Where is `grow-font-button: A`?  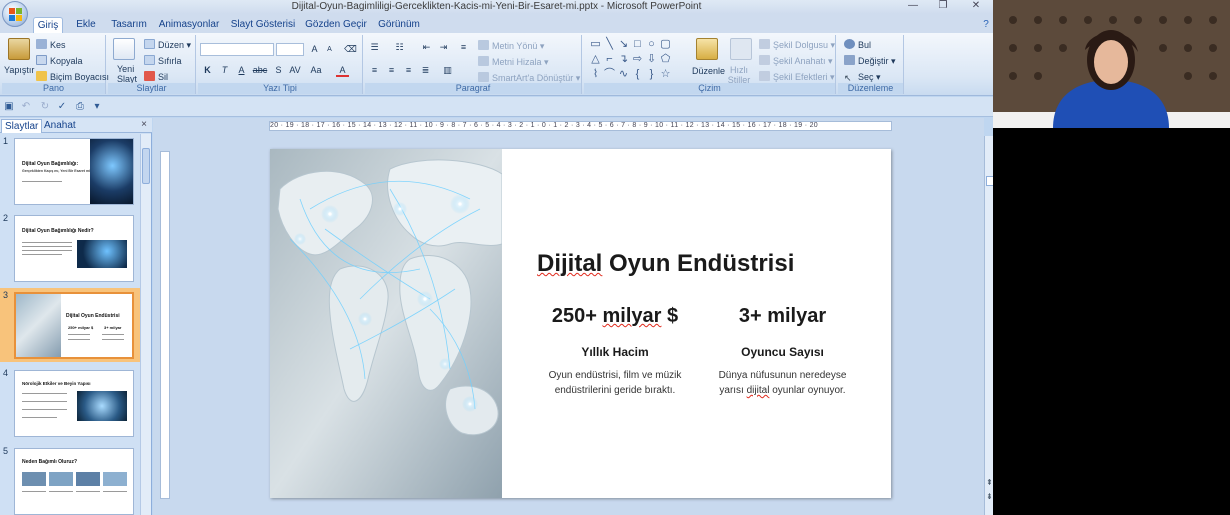
grow-font-button: A is located at coordinates (314, 49).